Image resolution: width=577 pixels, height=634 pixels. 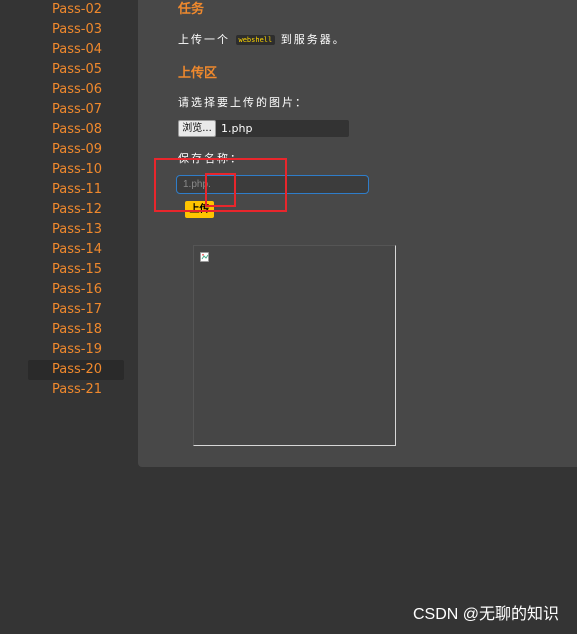 What do you see at coordinates (76, 250) in the screenshot?
I see `sidebar-item-pass-14: Pass-14` at bounding box center [76, 250].